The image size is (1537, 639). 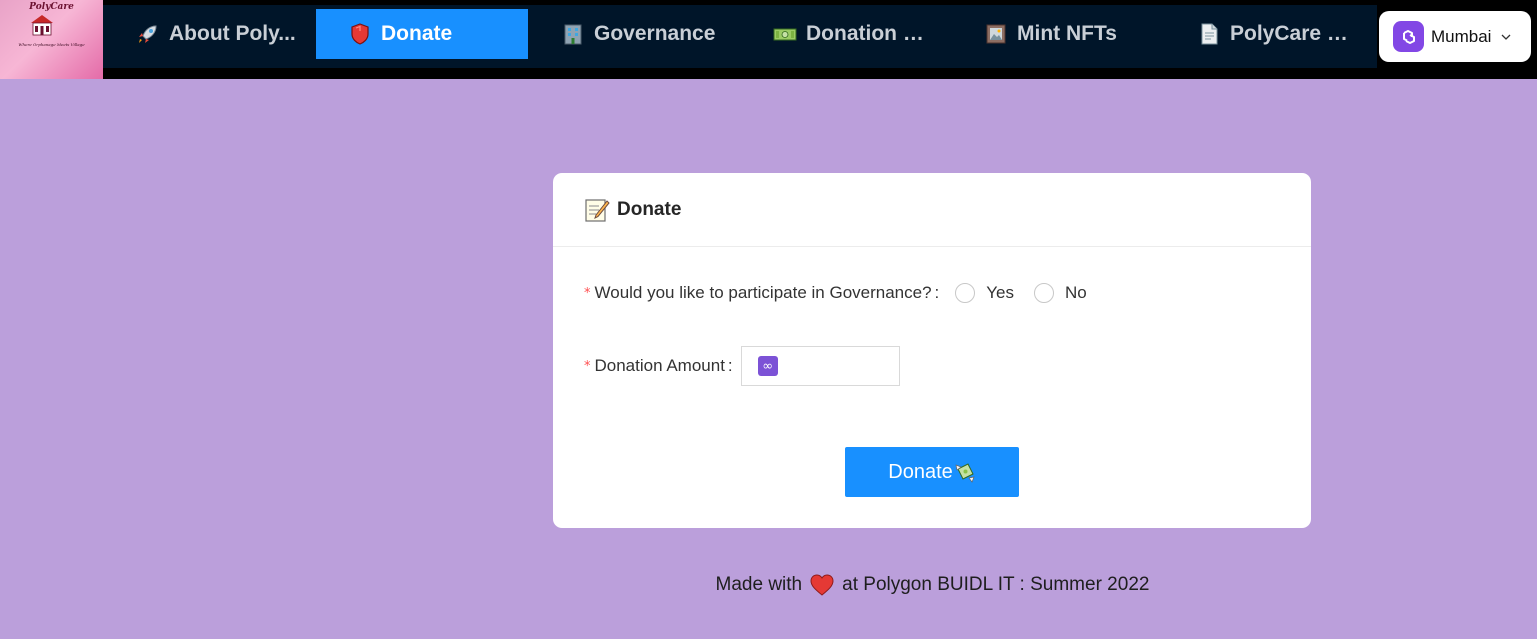 What do you see at coordinates (785, 34) in the screenshot?
I see `money-icon` at bounding box center [785, 34].